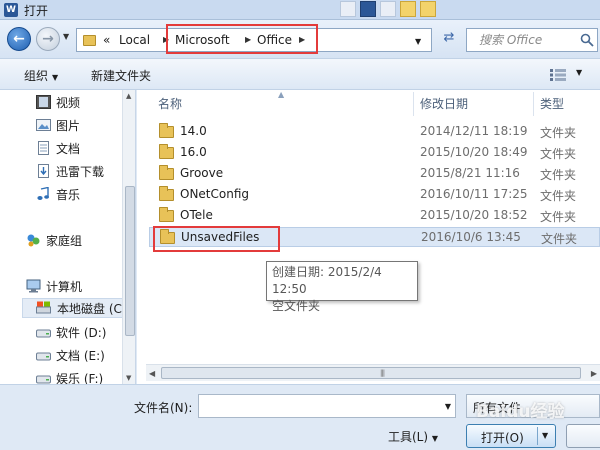 Image resolution: width=600 pixels, height=450 pixels. What do you see at coordinates (170, 103) in the screenshot?
I see `column-header-name: 名称` at bounding box center [170, 103].